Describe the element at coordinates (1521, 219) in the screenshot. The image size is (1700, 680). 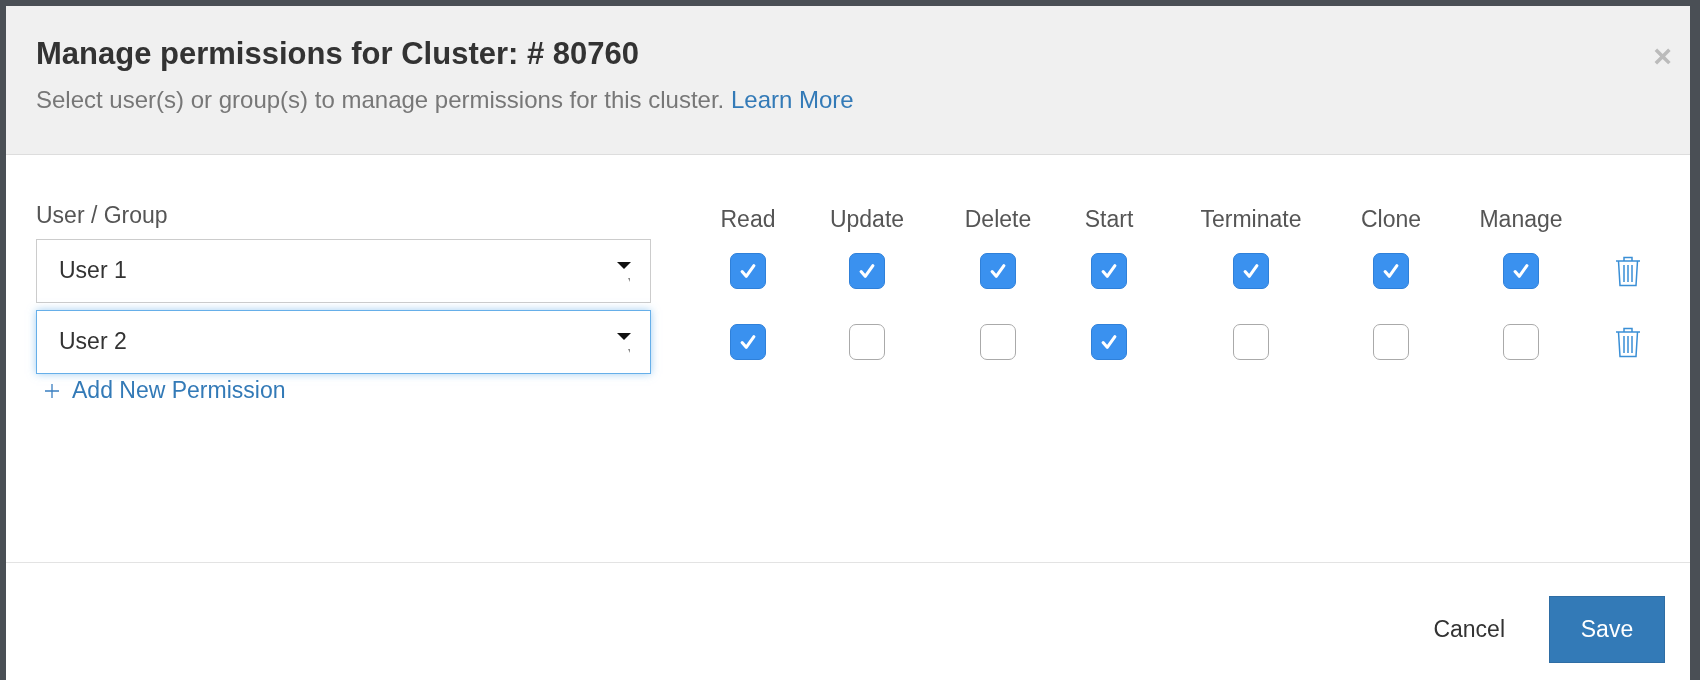
I see `column-header: Manage` at that location.